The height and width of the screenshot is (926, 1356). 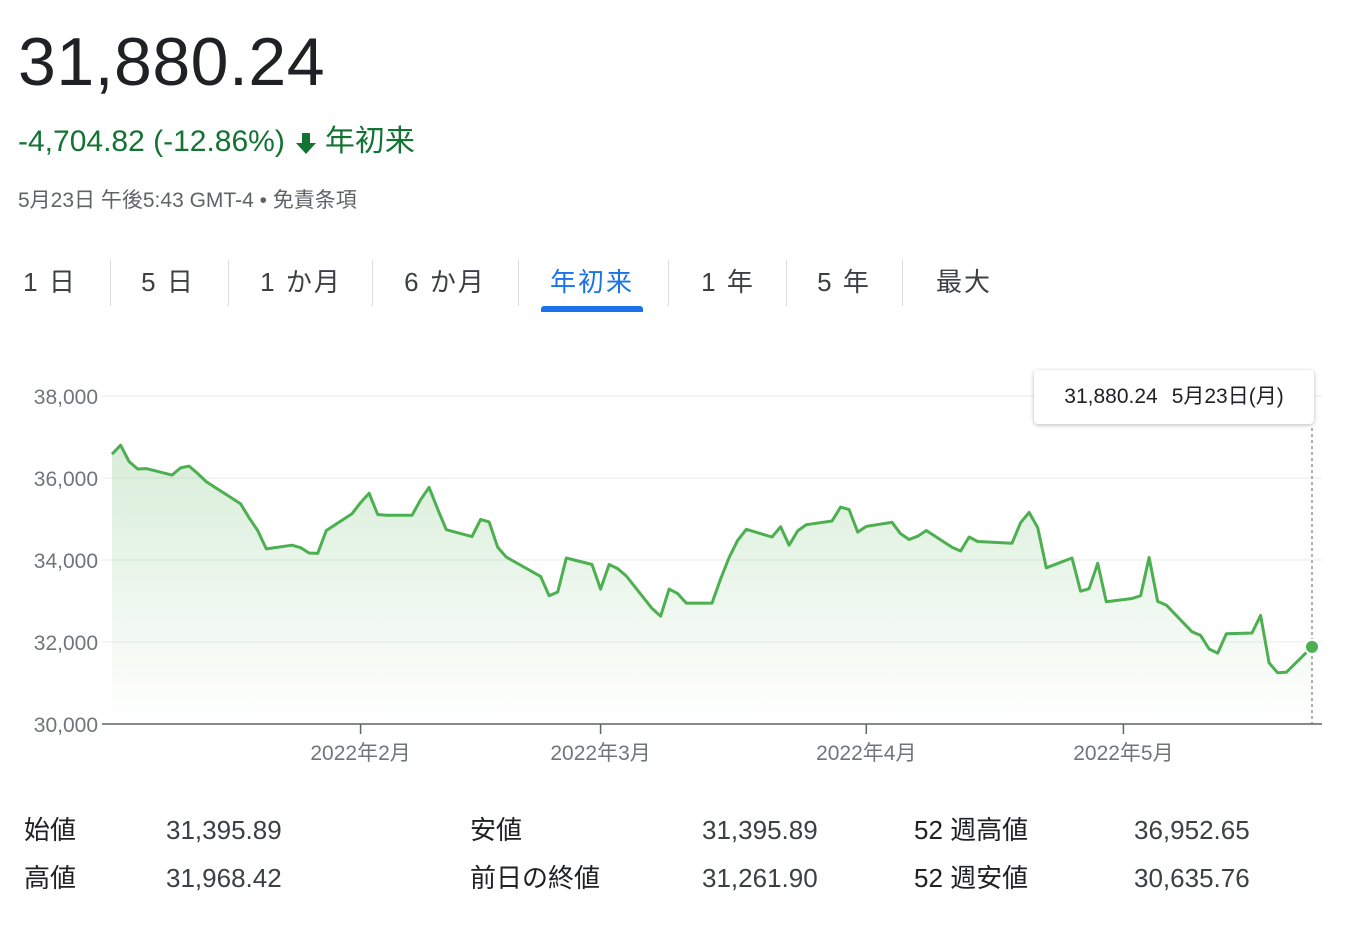 What do you see at coordinates (760, 830) in the screenshot?
I see `stat-value-low: 31,395.89` at bounding box center [760, 830].